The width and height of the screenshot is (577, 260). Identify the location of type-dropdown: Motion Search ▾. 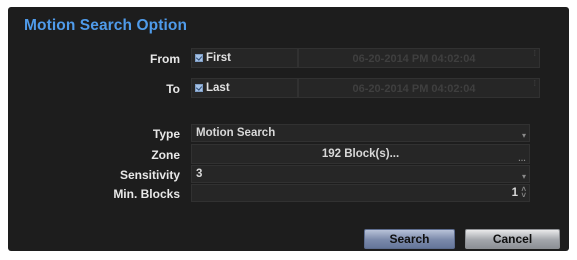
(360, 133).